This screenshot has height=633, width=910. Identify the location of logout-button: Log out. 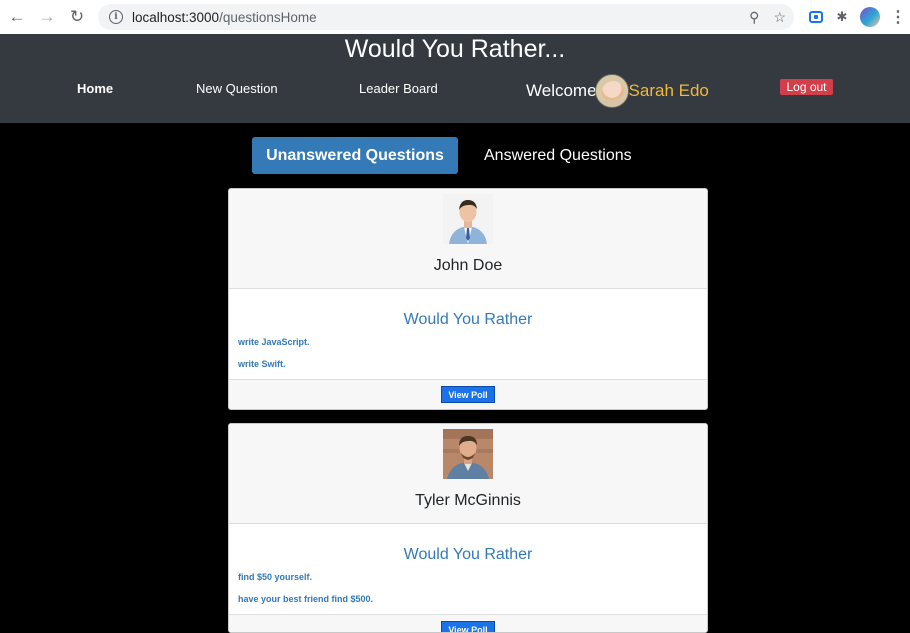
(806, 87).